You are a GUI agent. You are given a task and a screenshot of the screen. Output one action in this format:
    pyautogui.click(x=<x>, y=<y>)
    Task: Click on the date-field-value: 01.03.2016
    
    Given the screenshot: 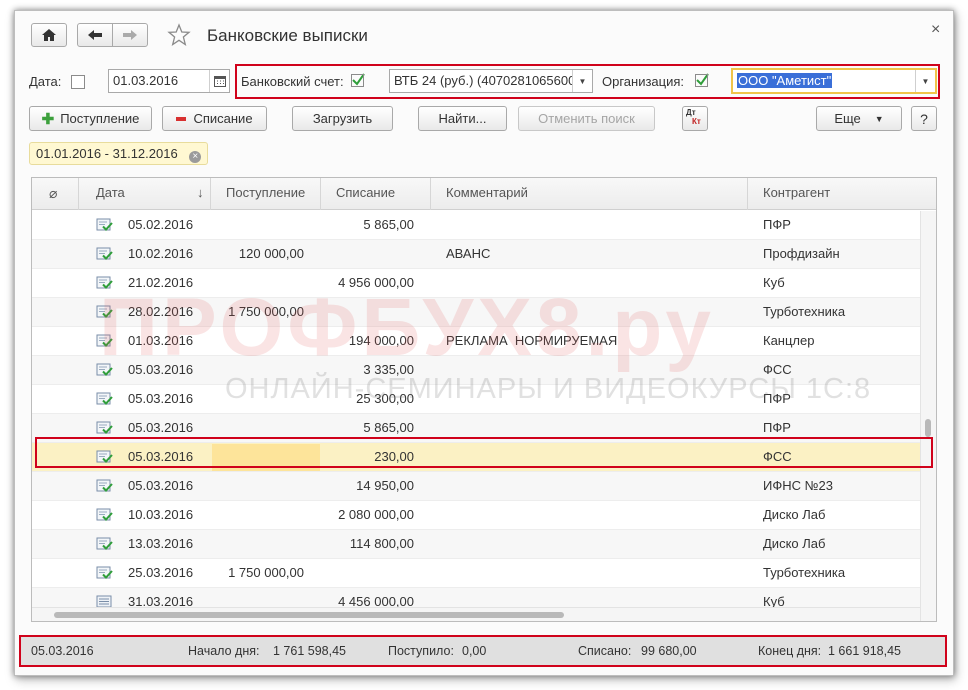 What is the action you would take?
    pyautogui.click(x=146, y=80)
    